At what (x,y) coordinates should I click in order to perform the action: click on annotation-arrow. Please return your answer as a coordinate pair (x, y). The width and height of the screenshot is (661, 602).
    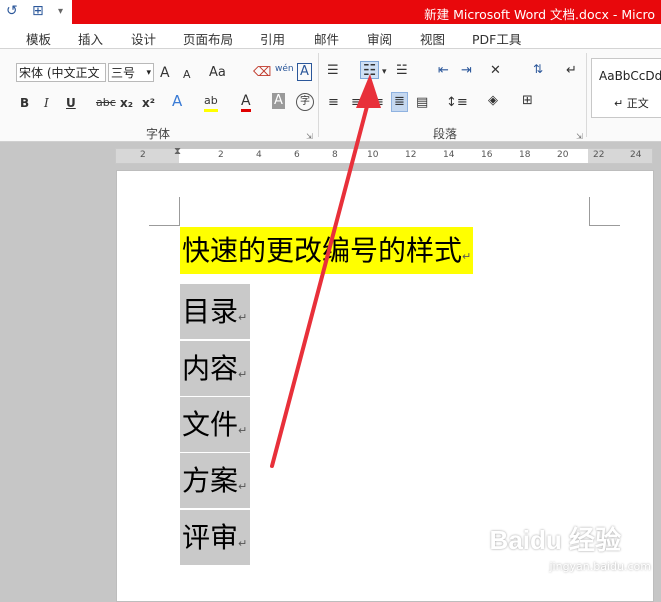
    Looking at the image, I should click on (325, 271).